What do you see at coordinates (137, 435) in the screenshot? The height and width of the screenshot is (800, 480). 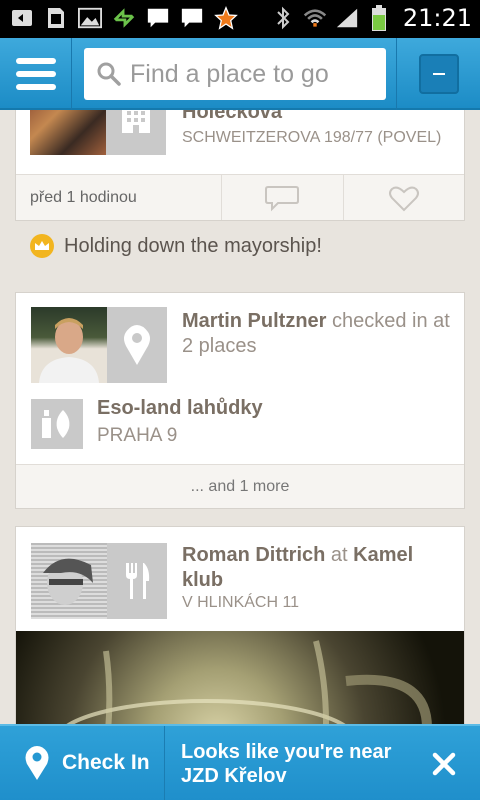 I see `venue-city: PRAHA 9` at bounding box center [137, 435].